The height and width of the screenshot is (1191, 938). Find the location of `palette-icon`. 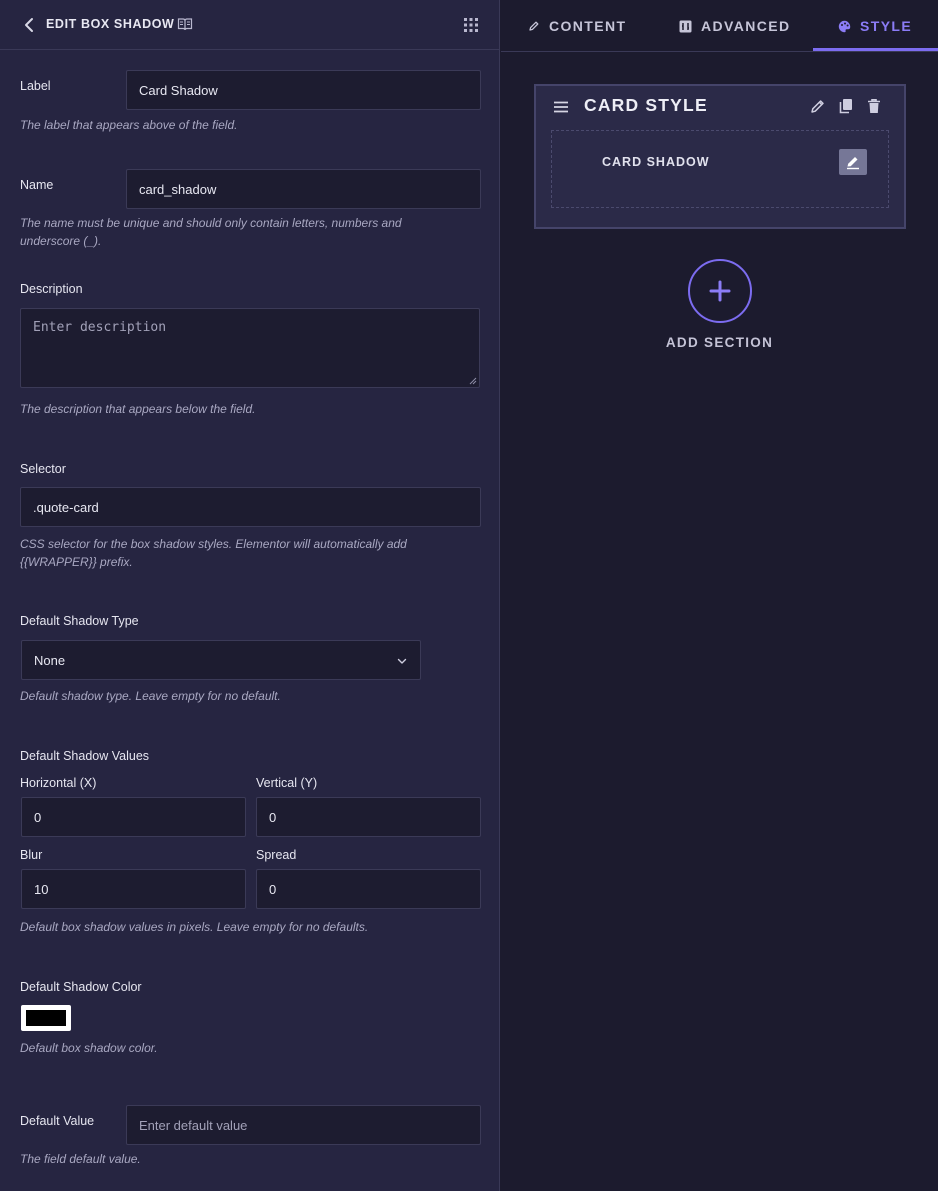

palette-icon is located at coordinates (844, 26).